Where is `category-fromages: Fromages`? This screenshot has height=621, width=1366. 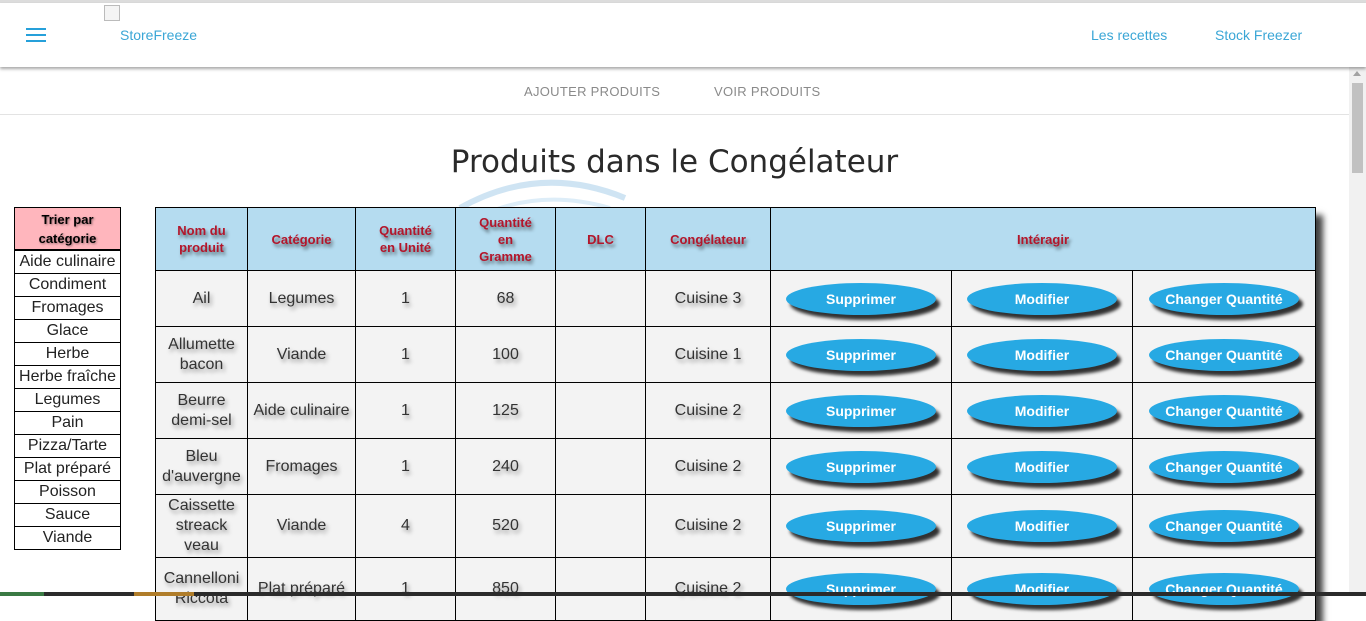 category-fromages: Fromages is located at coordinates (67, 307).